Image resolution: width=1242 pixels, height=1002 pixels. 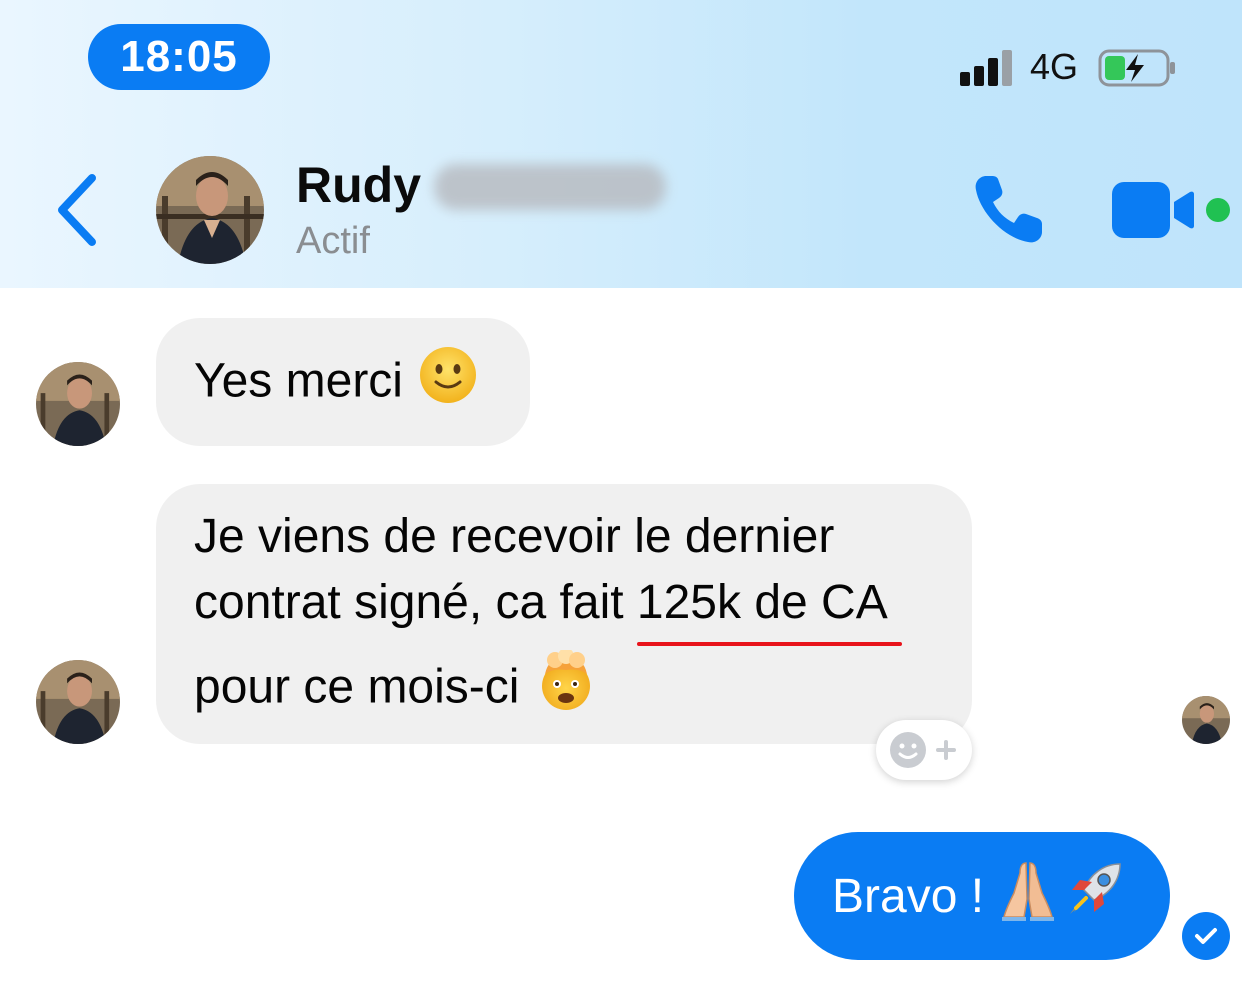 What do you see at coordinates (1028, 896) in the screenshot?
I see `folded-hands-icon` at bounding box center [1028, 896].